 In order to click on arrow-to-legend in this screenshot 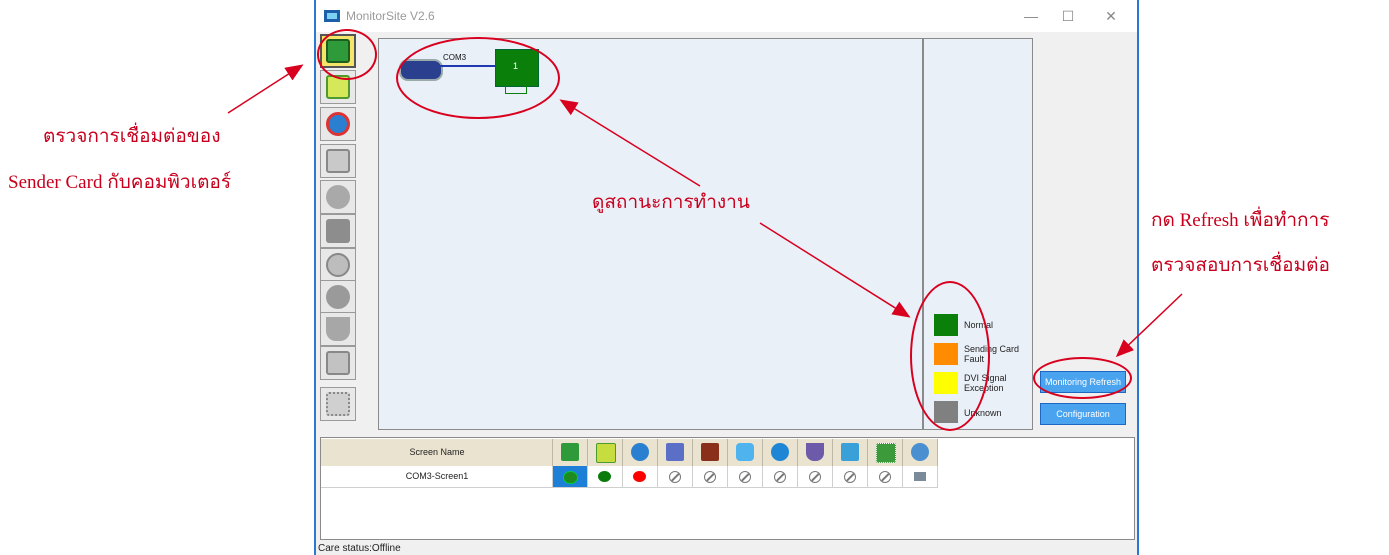, I will do `click(835, 270)`.